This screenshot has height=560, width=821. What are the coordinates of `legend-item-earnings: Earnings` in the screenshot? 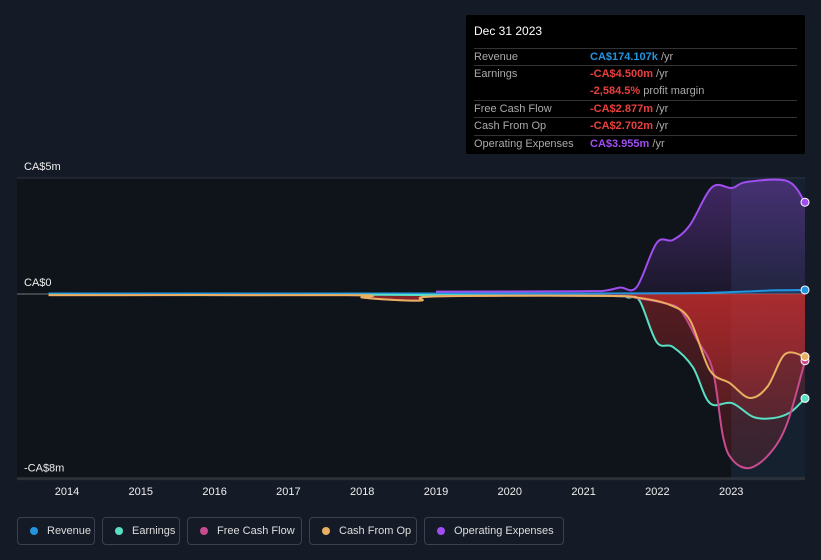 It's located at (141, 531).